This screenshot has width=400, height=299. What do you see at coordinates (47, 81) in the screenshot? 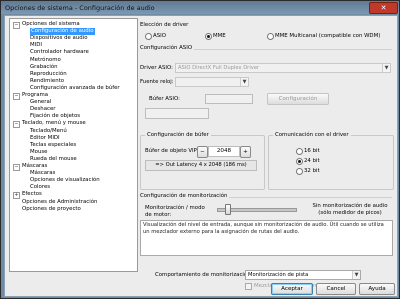
I see `tree-item: Rendimiento` at bounding box center [47, 81].